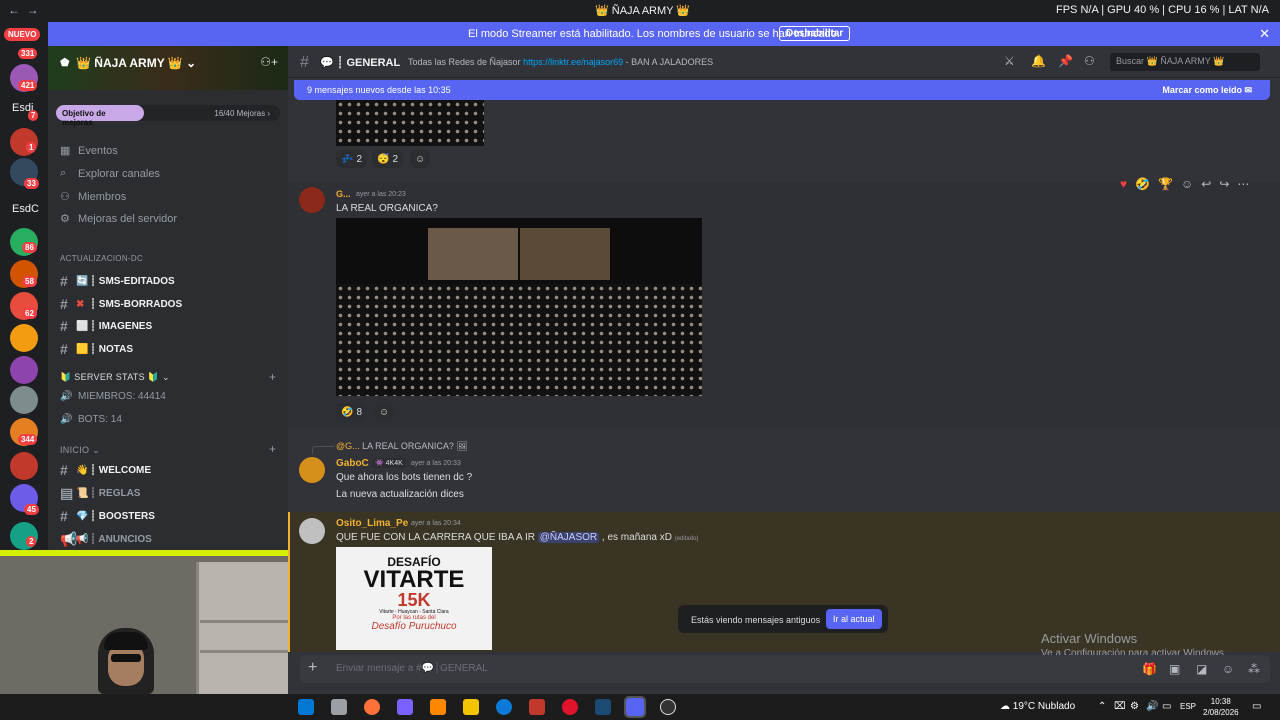  Describe the element at coordinates (1243, 184) in the screenshot. I see `more-icon: ⋯` at that location.